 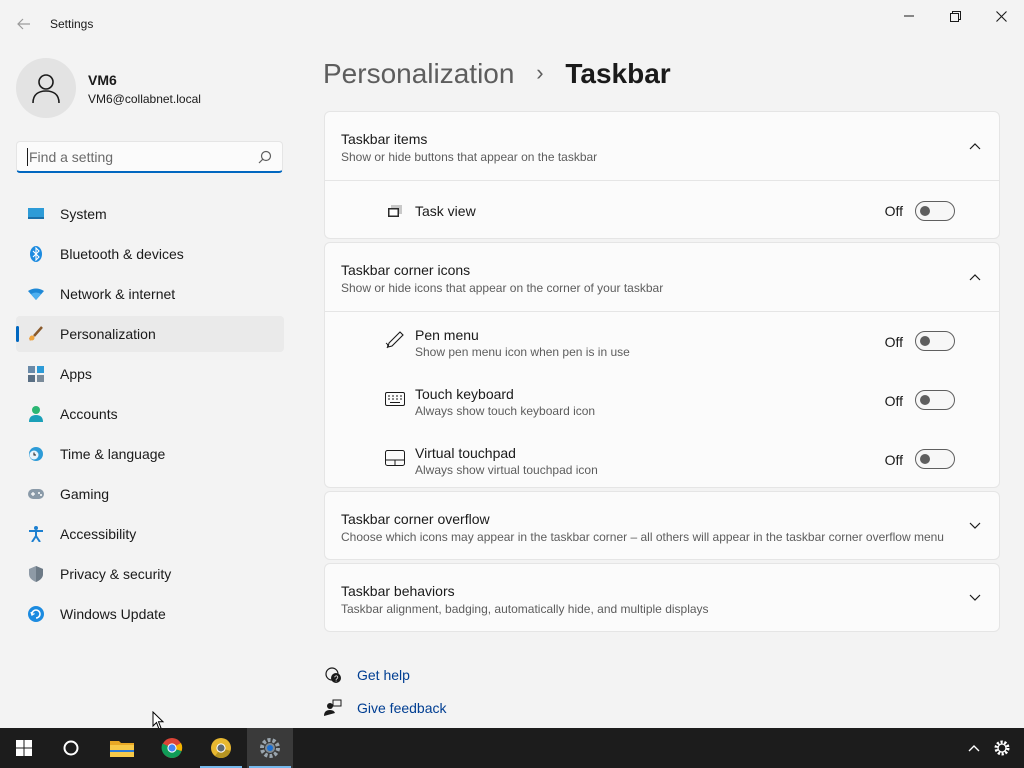 I want to click on chrome-button, so click(x=172, y=748).